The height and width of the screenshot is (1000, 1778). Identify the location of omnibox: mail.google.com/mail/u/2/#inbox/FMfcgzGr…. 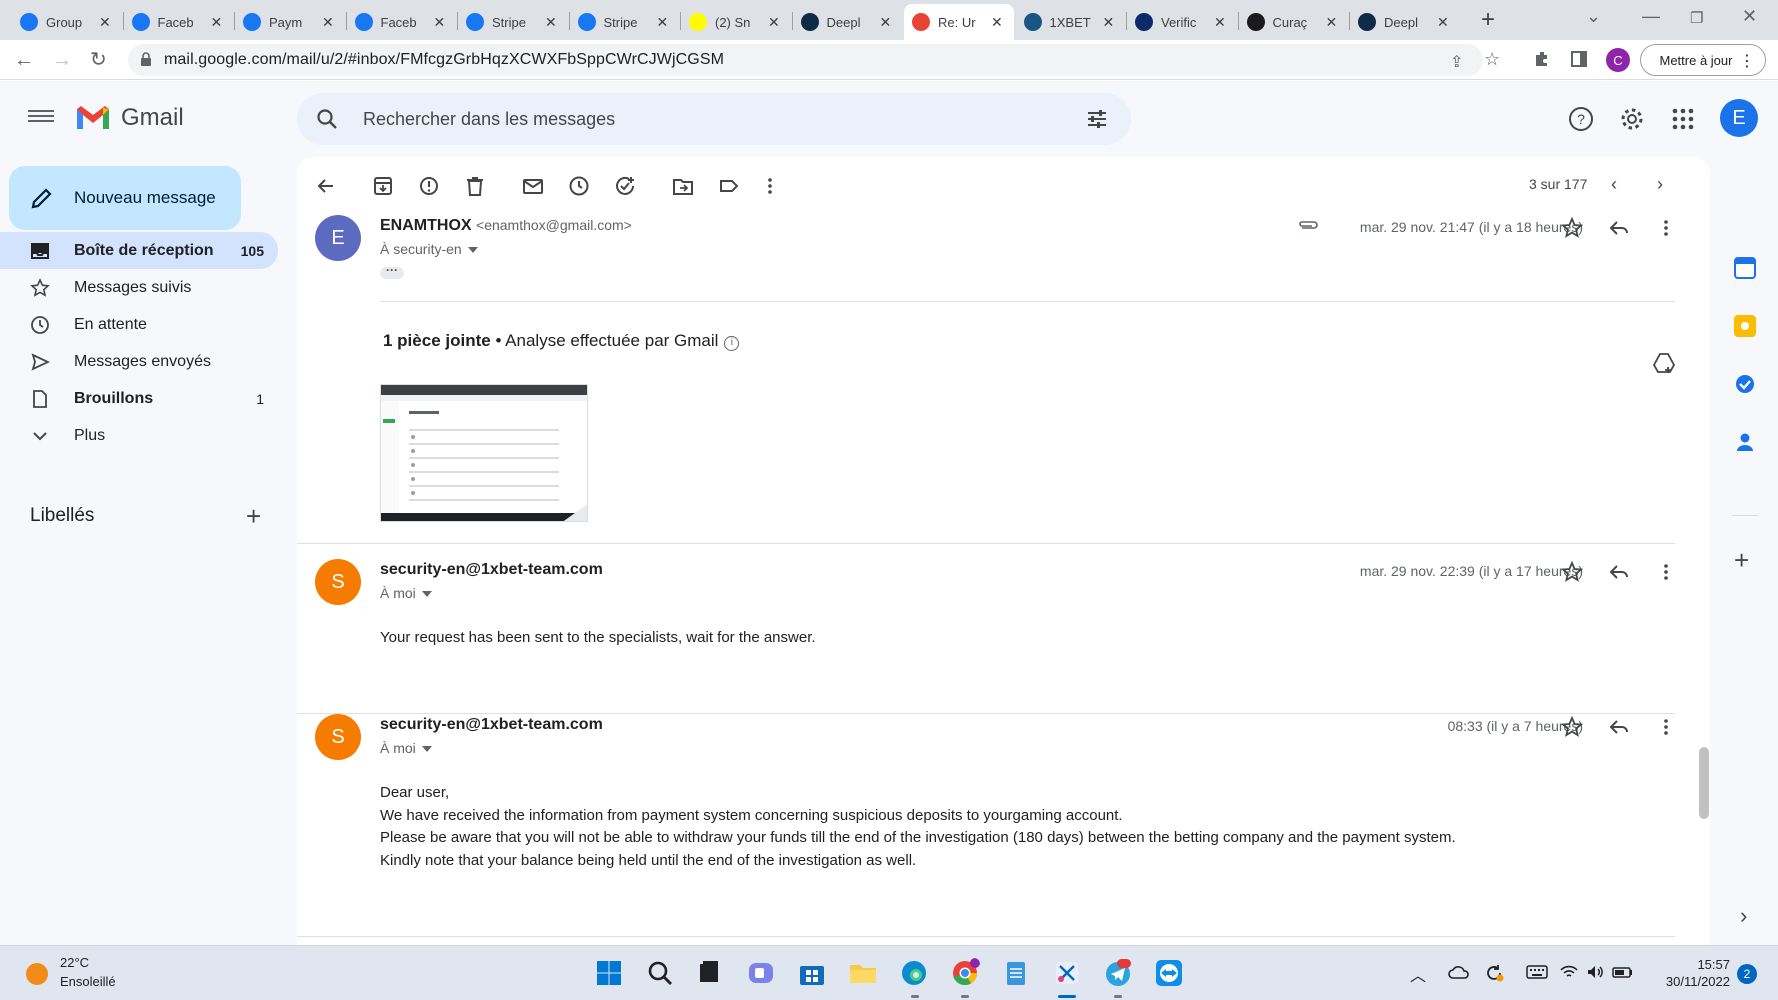
(814, 60).